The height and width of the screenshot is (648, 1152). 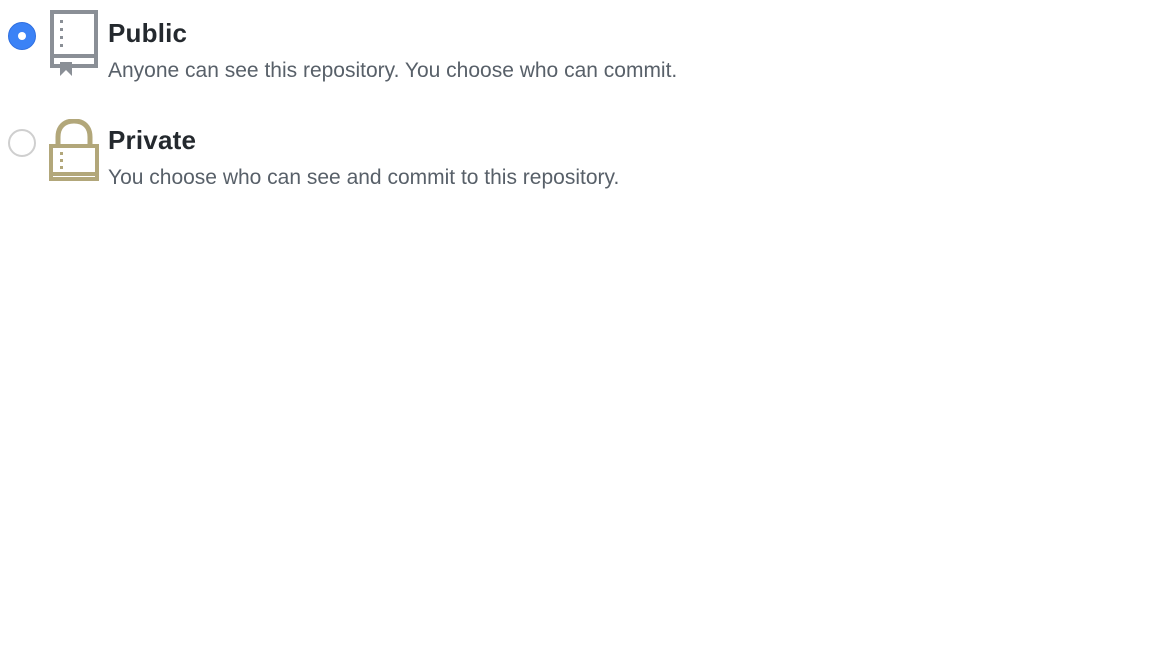 I want to click on repo-book-icon, so click(x=74, y=45).